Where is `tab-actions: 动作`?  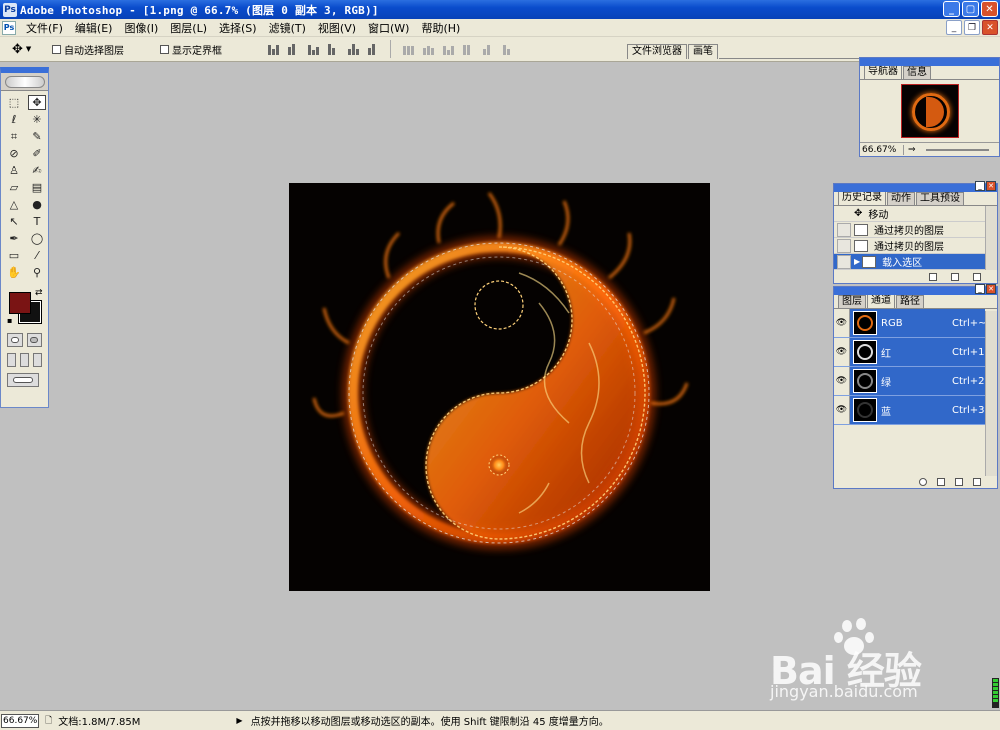 tab-actions: 动作 is located at coordinates (901, 198).